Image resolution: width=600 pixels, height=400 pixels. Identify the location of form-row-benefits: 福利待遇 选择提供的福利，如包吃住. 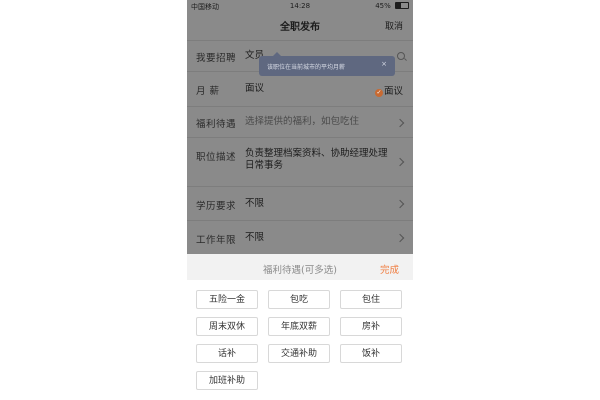
(300, 122).